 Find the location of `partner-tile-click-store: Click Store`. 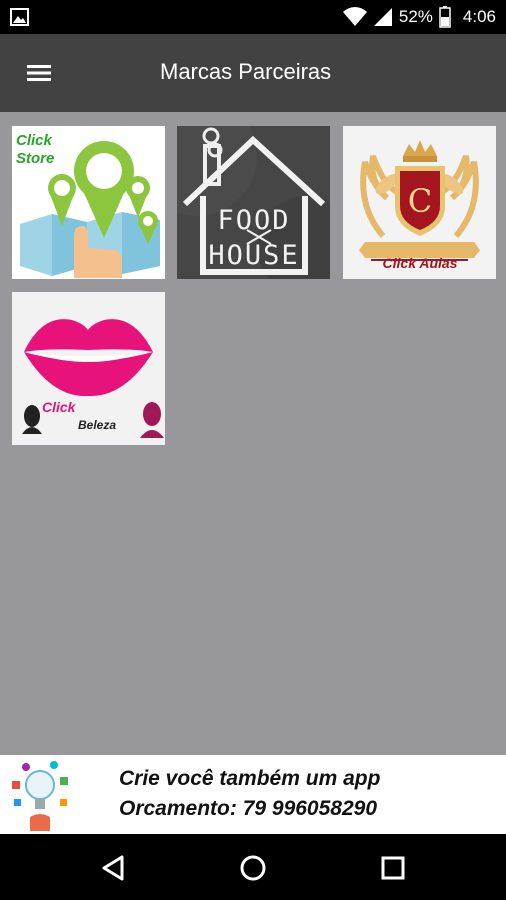

partner-tile-click-store: Click Store is located at coordinates (88, 202).